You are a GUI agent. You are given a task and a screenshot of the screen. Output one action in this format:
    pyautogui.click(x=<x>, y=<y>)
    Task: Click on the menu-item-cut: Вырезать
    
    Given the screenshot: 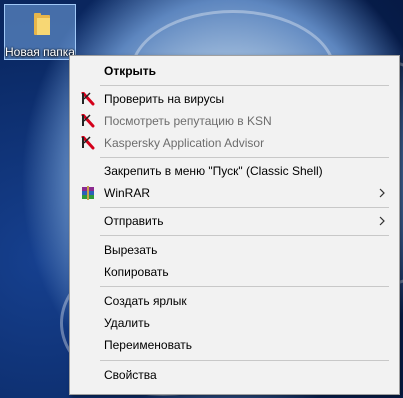 What is the action you would take?
    pyautogui.click(x=234, y=250)
    